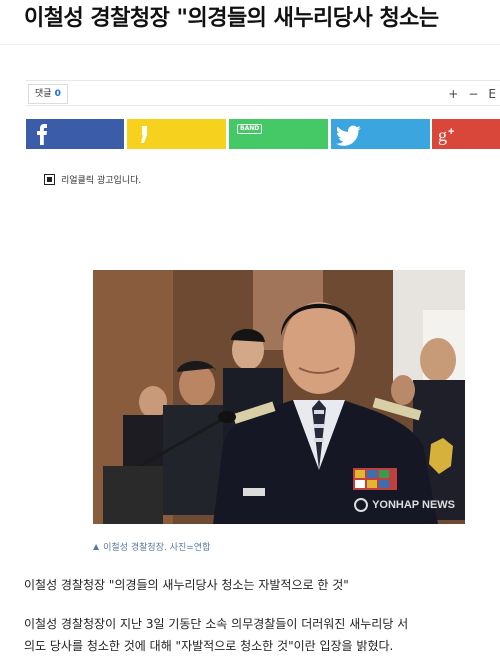 This screenshot has height=667, width=500. I want to click on comment-count: 0, so click(57, 94).